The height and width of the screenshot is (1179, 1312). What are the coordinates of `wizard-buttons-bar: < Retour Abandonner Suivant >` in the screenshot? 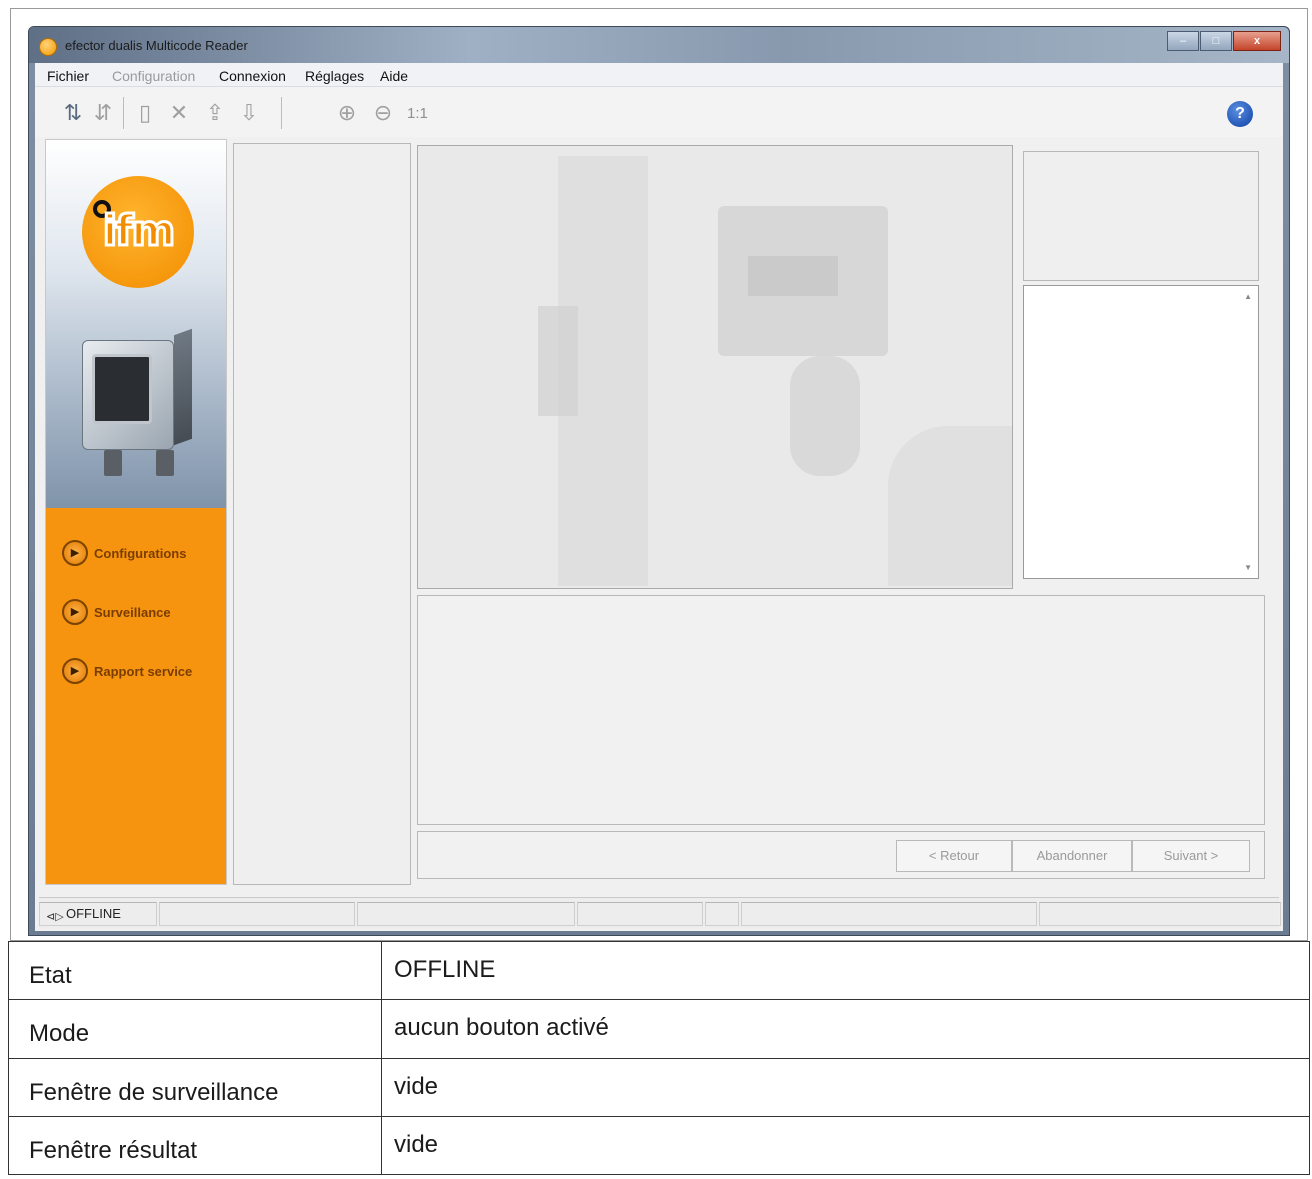 It's located at (841, 855).